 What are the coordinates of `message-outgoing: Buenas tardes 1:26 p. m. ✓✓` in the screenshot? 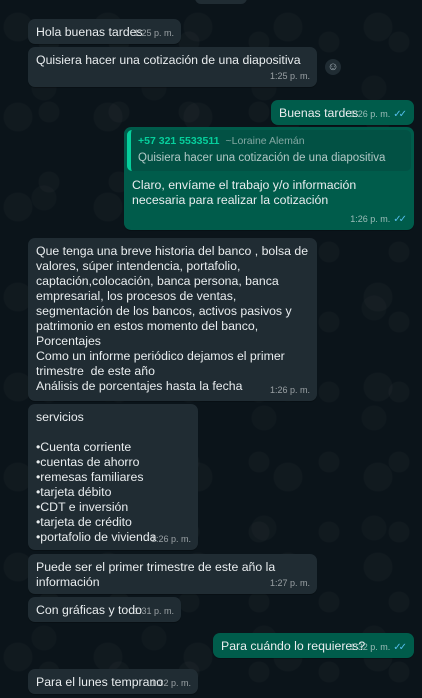 It's located at (342, 112).